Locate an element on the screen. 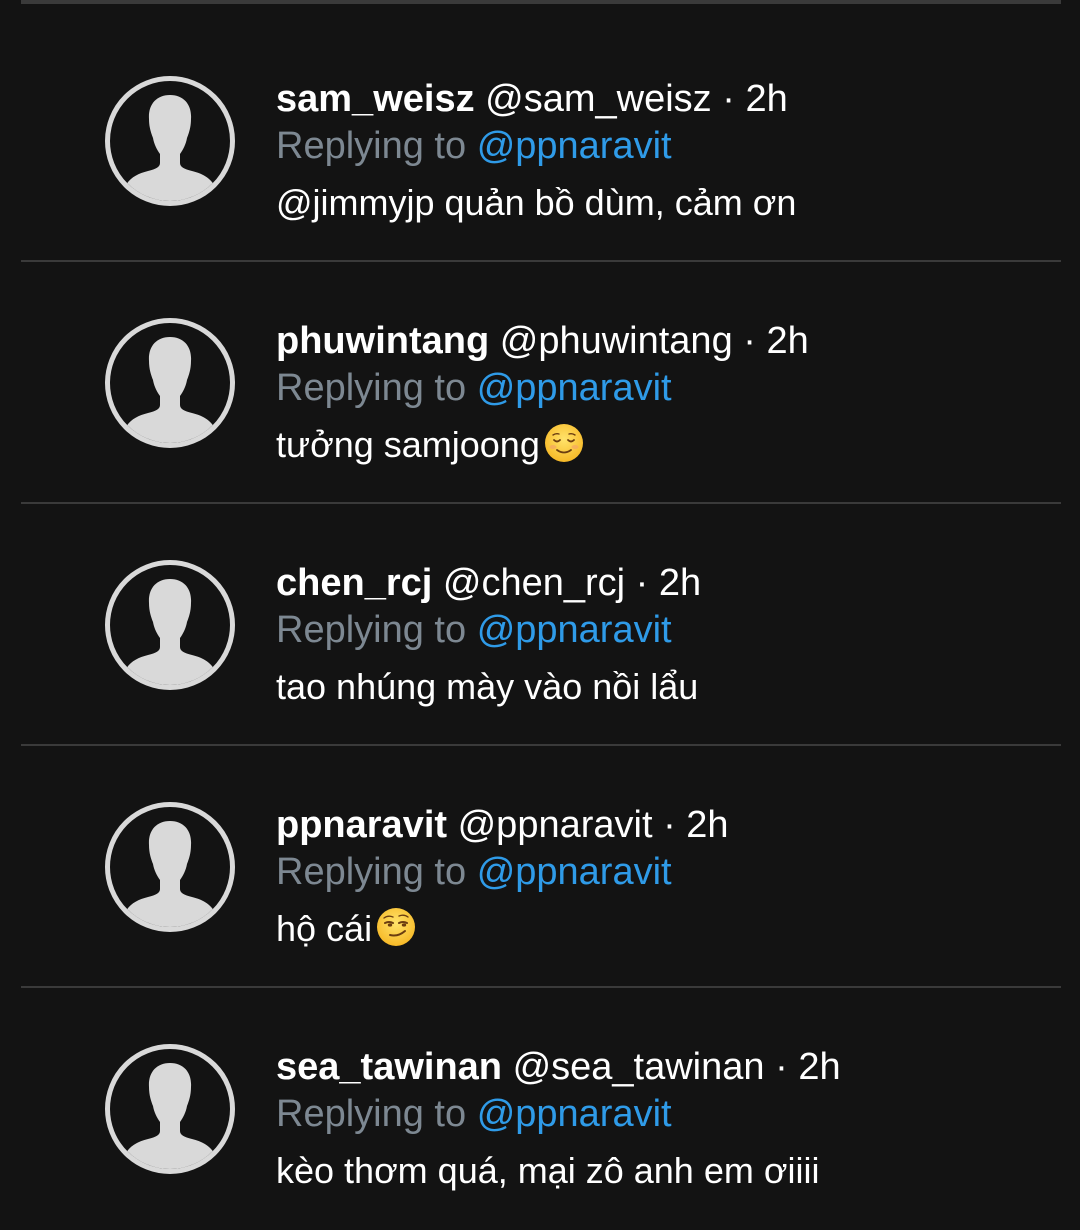 The height and width of the screenshot is (1230, 1080). reply-text: @jimmyjp quản bồ dùm, cảm ơn is located at coordinates (658, 203).